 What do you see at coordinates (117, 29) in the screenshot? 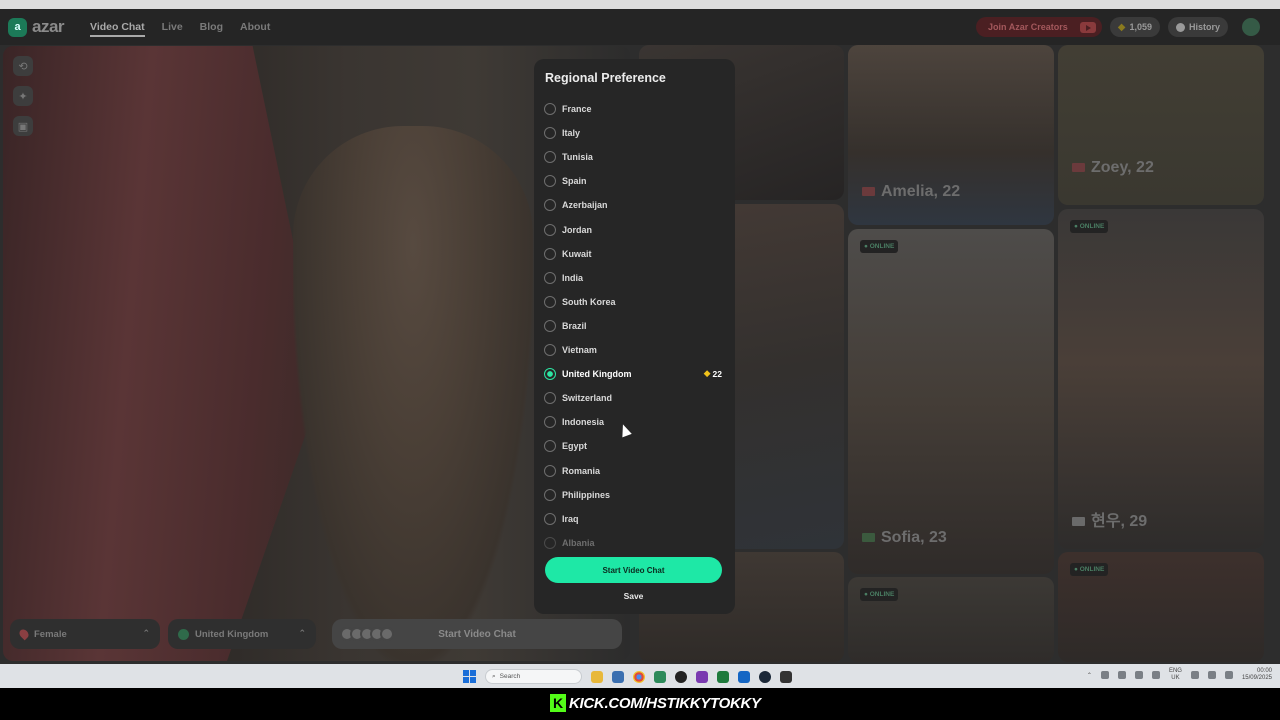
I see `nav-video-chat: Video Chat` at bounding box center [117, 29].